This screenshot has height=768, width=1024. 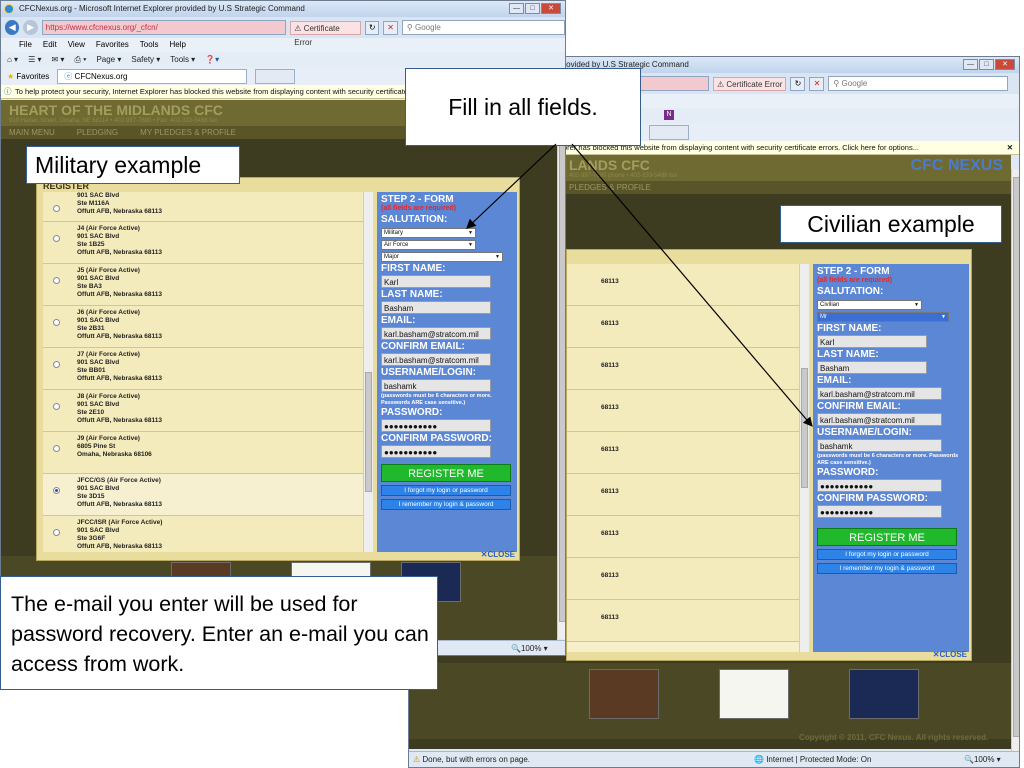 What do you see at coordinates (152, 76) in the screenshot?
I see `tab-cfcnexus: ⓔ CFCNexus.org` at bounding box center [152, 76].